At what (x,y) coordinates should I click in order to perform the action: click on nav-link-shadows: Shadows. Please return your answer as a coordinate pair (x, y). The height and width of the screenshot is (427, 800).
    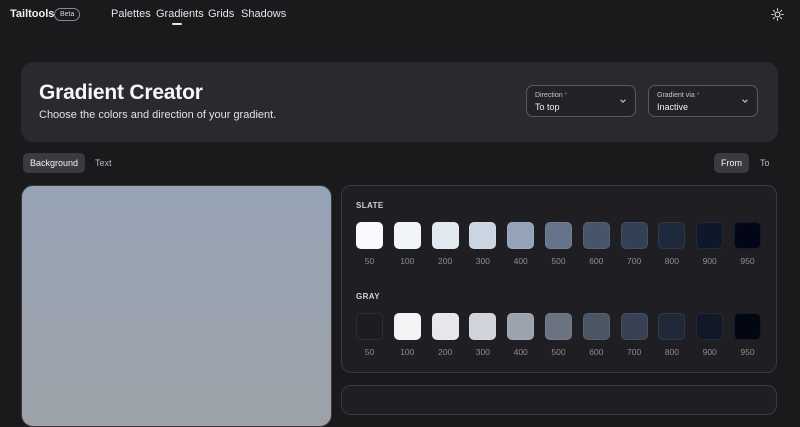
    Looking at the image, I should click on (263, 14).